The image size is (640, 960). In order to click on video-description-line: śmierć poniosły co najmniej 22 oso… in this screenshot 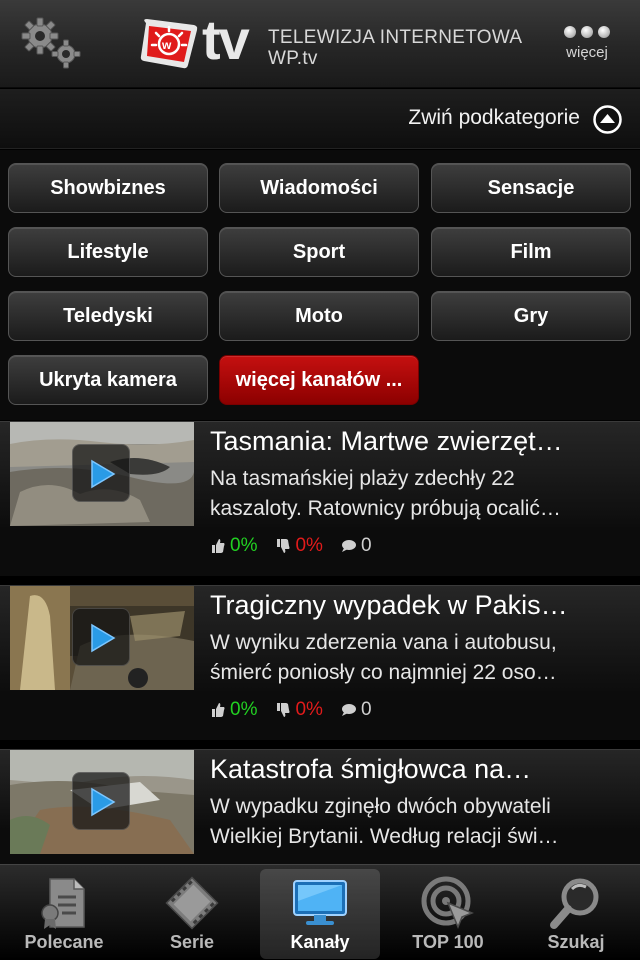, I will do `click(383, 672)`.